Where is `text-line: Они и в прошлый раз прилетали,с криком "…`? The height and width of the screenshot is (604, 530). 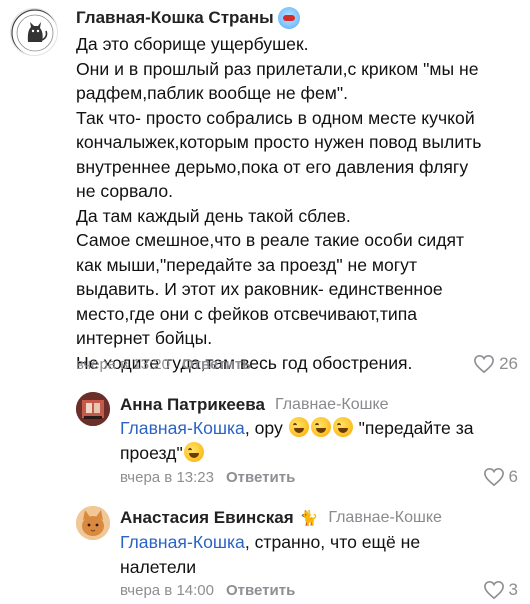
text-line: Они и в прошлый раз прилетали,с криком "… is located at coordinates (277, 68).